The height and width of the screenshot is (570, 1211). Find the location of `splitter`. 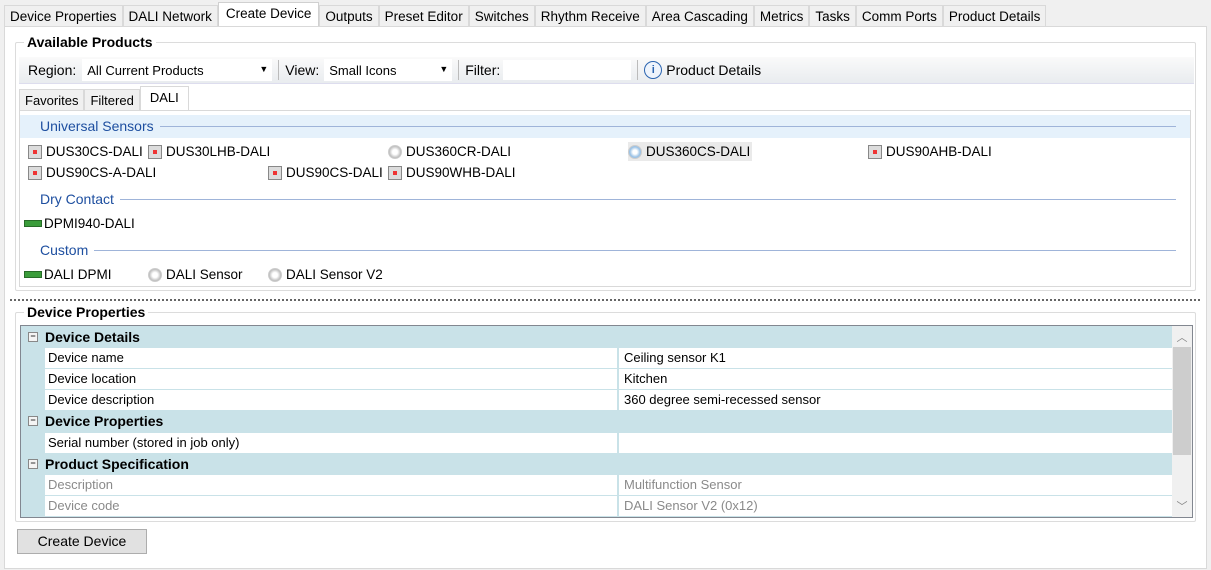

splitter is located at coordinates (605, 300).